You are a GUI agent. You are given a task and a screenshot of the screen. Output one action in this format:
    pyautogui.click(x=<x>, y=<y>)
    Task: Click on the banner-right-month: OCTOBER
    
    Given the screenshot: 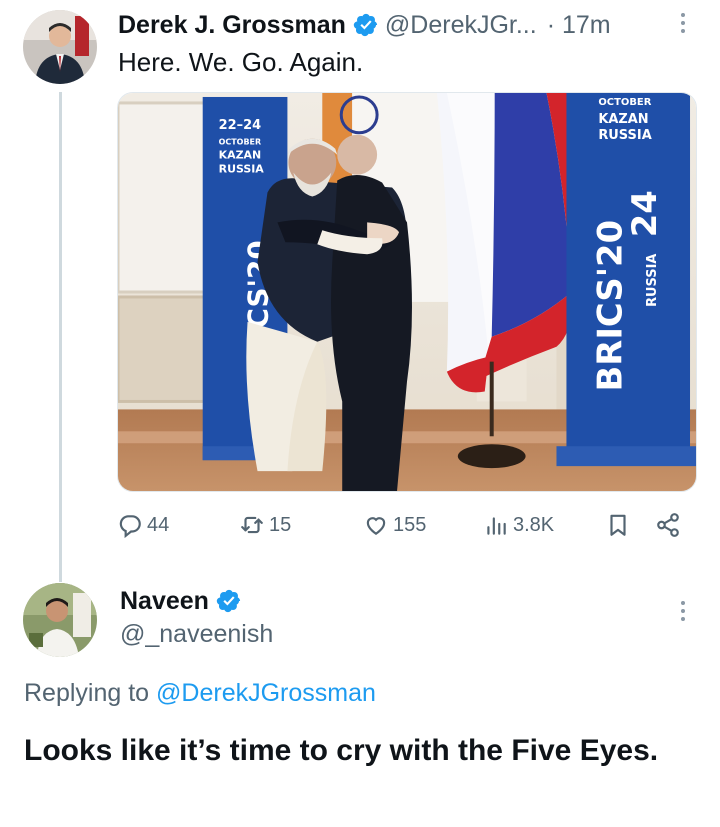 What is the action you would take?
    pyautogui.click(x=624, y=102)
    